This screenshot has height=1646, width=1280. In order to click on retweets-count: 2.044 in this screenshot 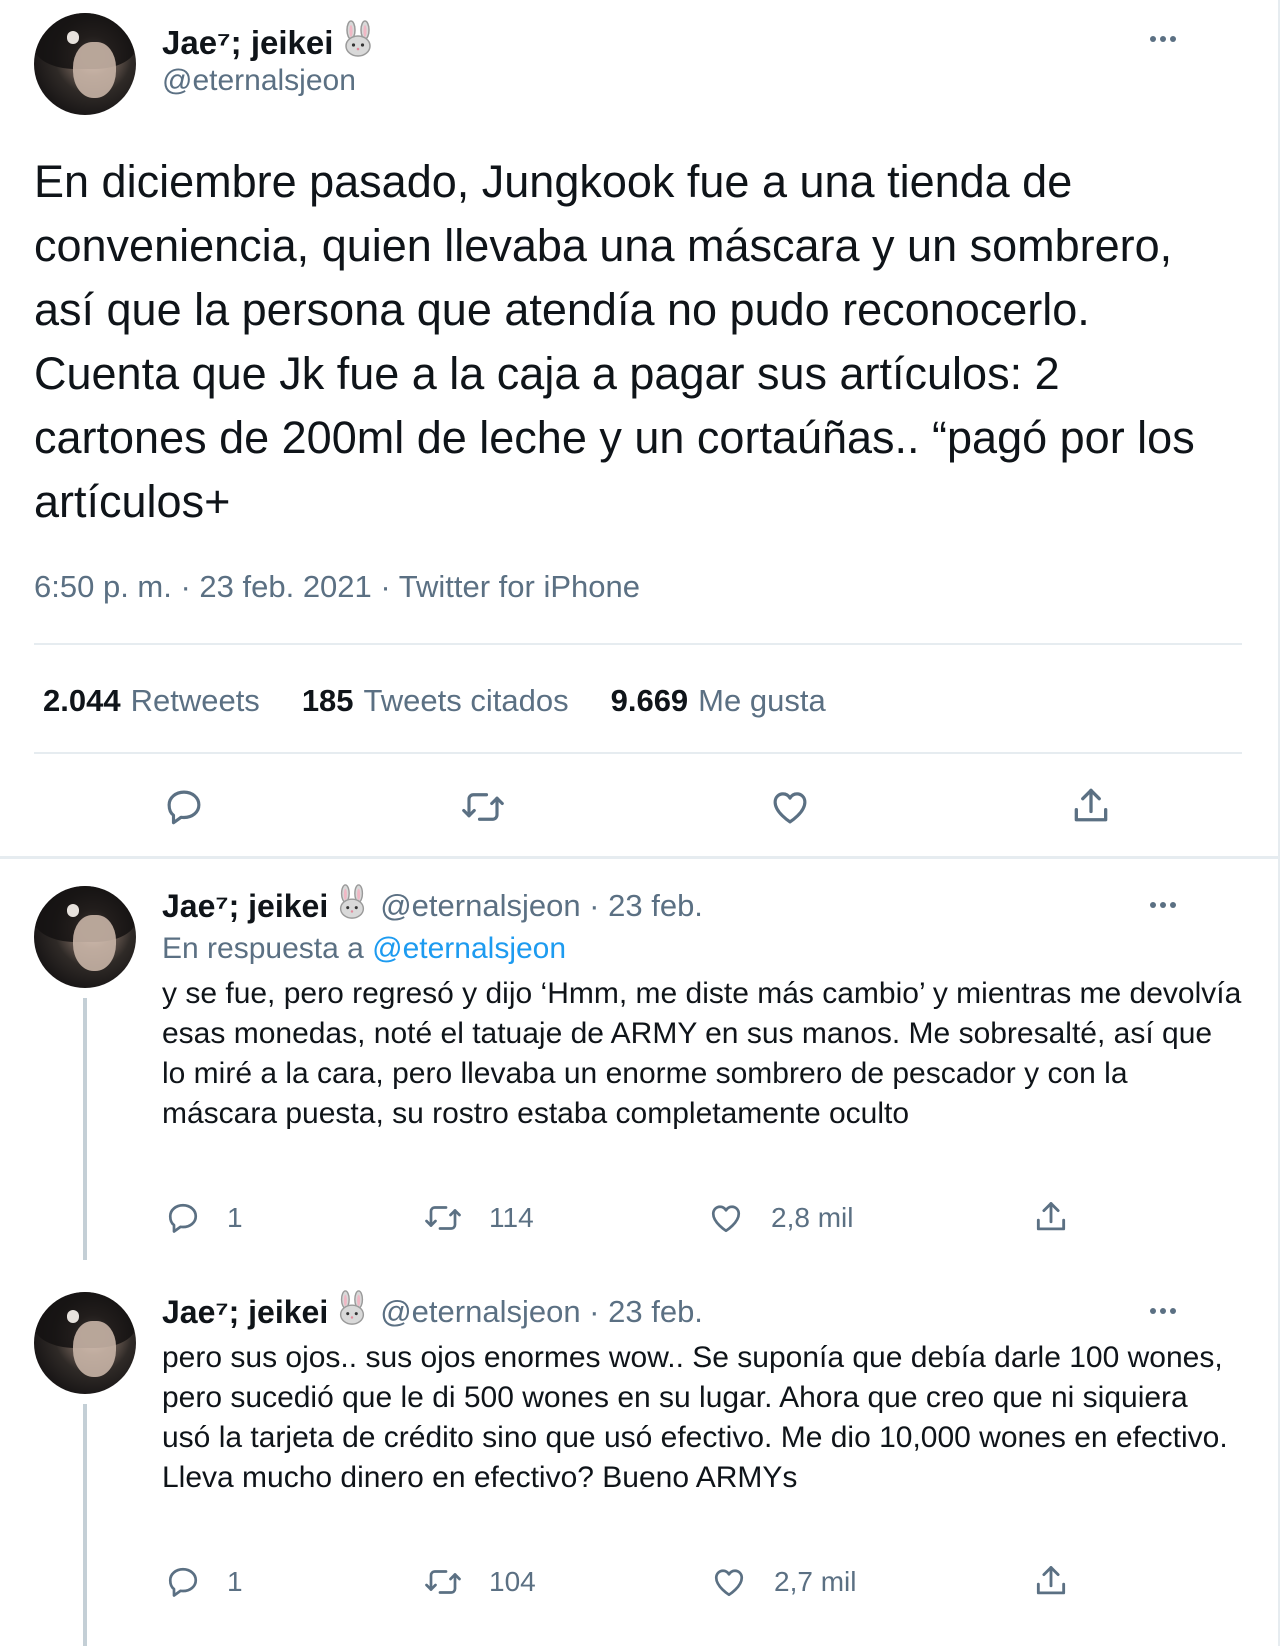, I will do `click(82, 700)`.